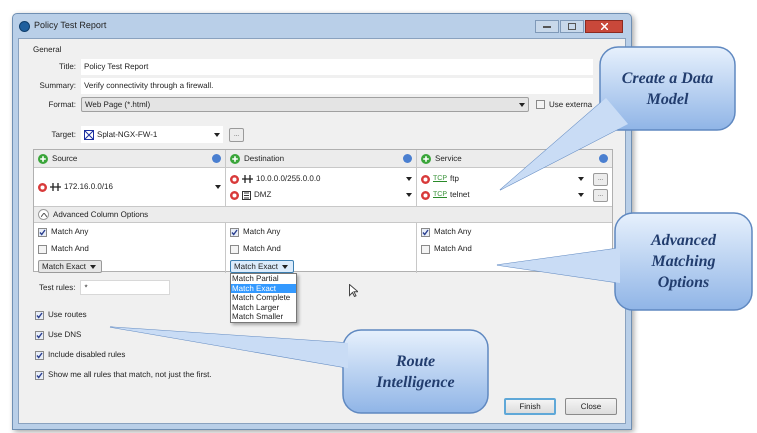 The width and height of the screenshot is (757, 433). What do you see at coordinates (70, 25) in the screenshot?
I see `window-title: Policy Test Report` at bounding box center [70, 25].